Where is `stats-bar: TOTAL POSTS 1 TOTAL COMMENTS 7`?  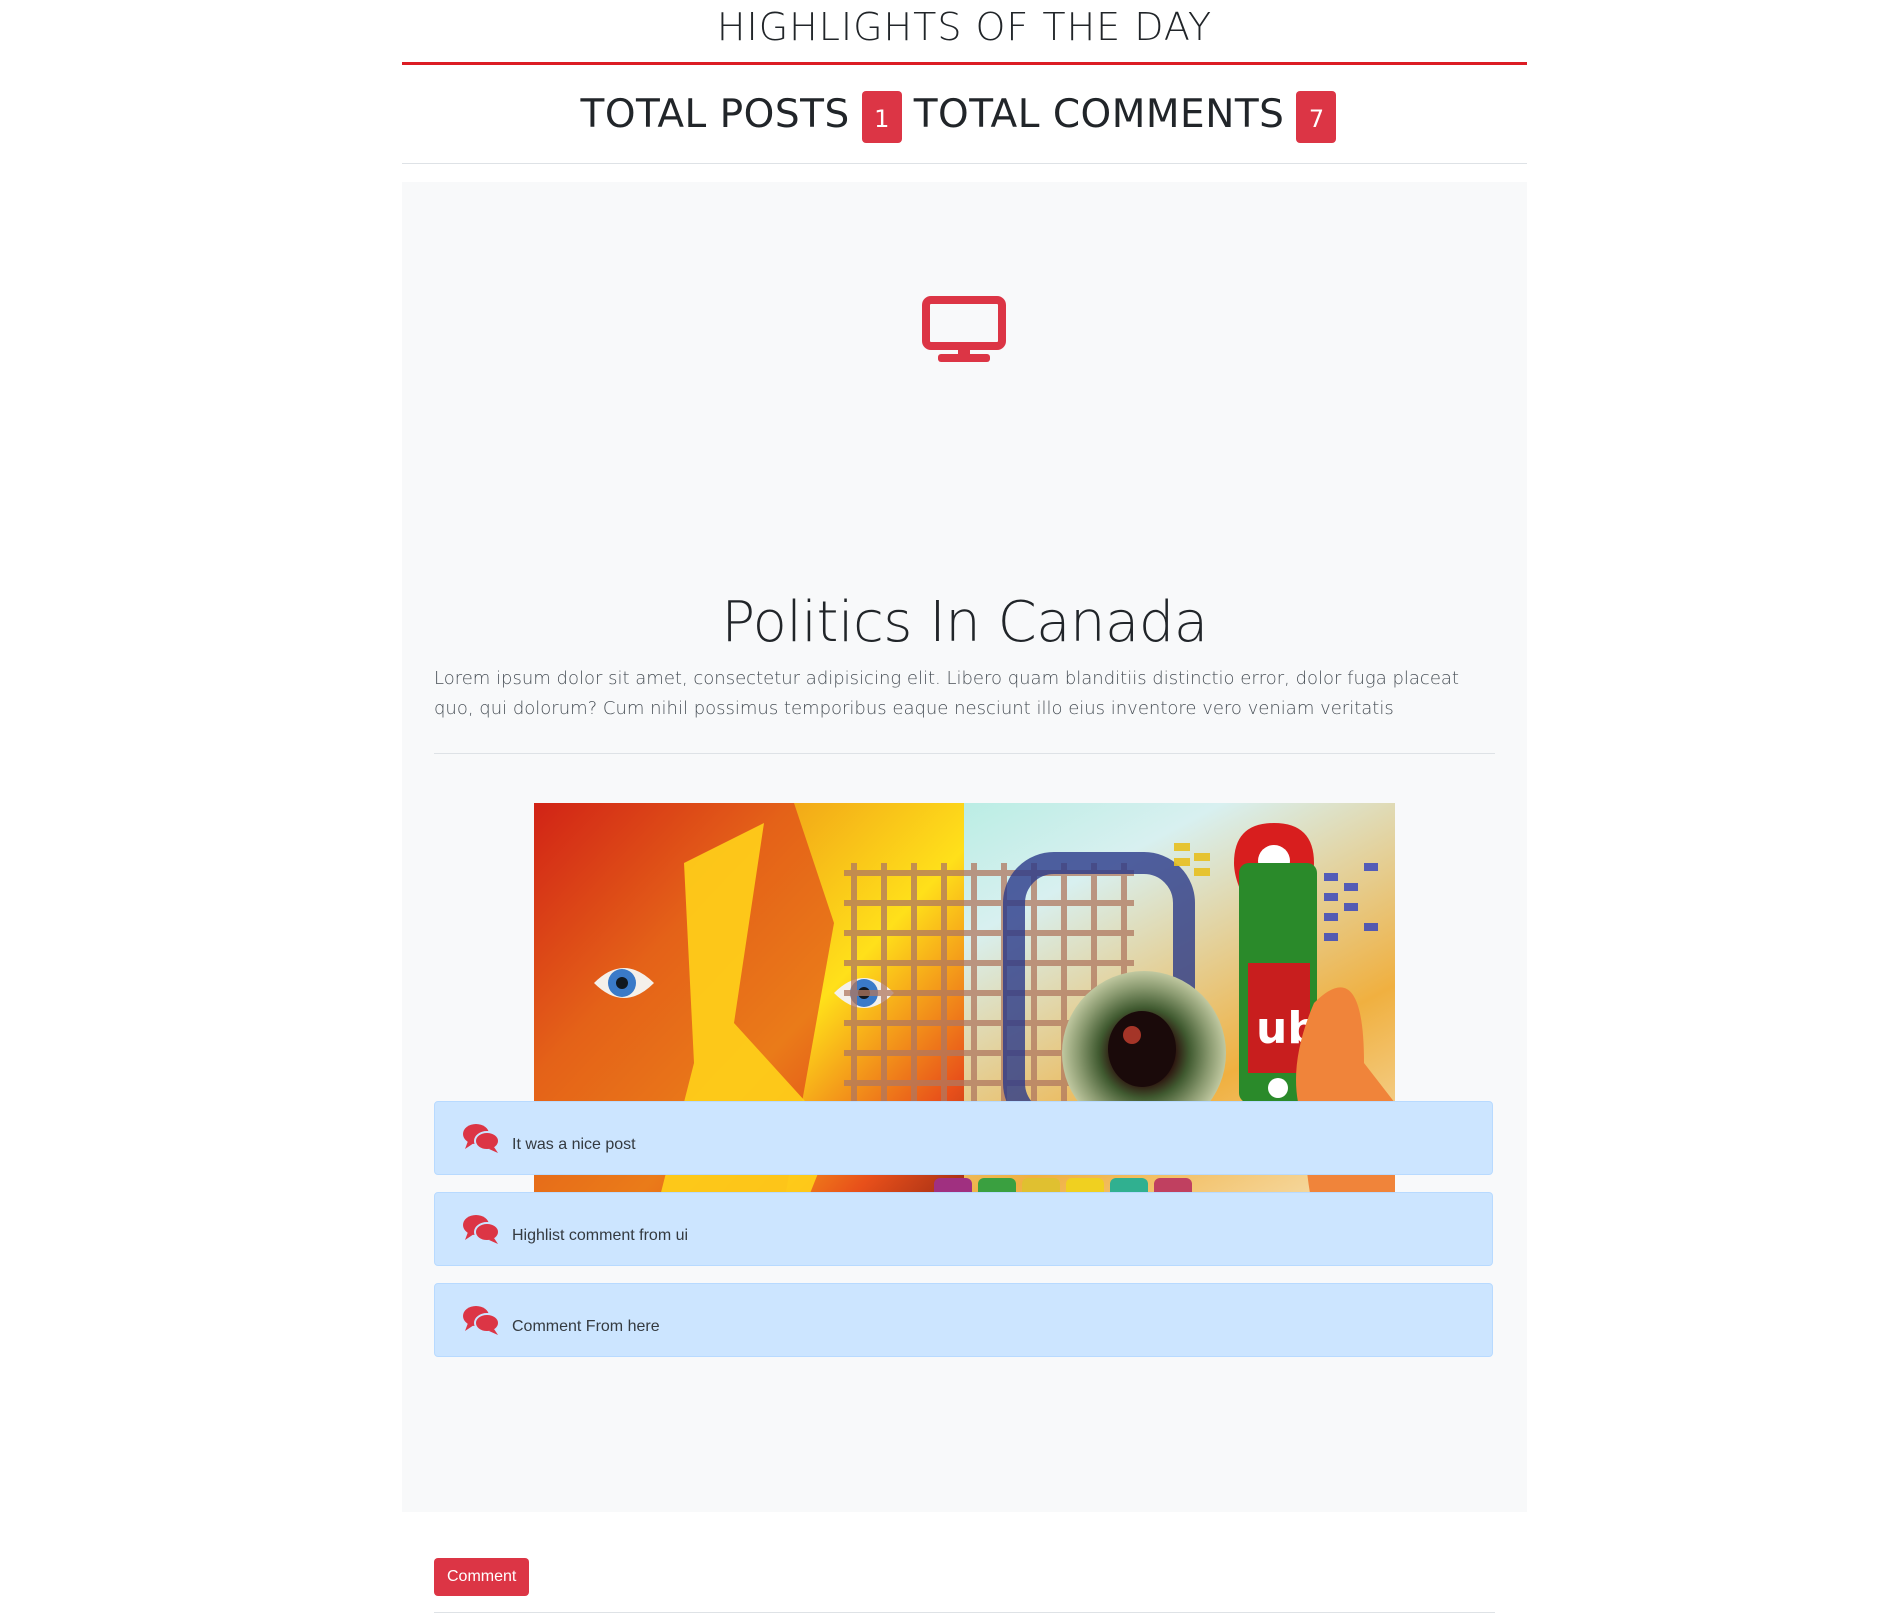
stats-bar: TOTAL POSTS 1 TOTAL COMMENTS 7 is located at coordinates (964, 114).